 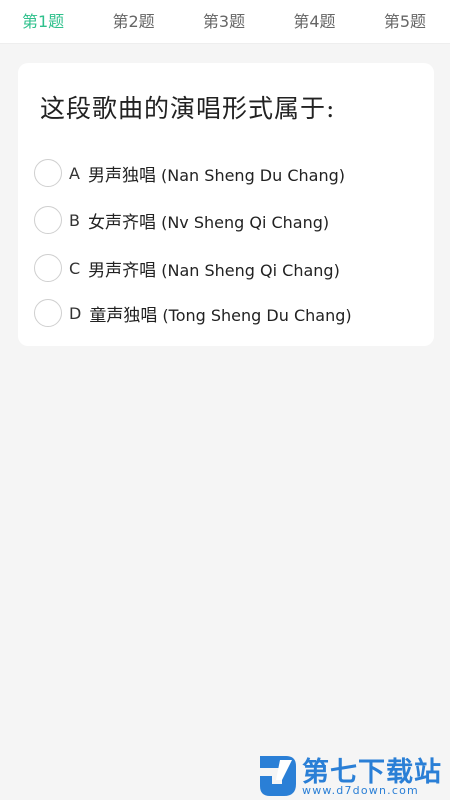 I want to click on question-tabs: 第1题 第2题 第3题 第4题 第5题, so click(x=225, y=22).